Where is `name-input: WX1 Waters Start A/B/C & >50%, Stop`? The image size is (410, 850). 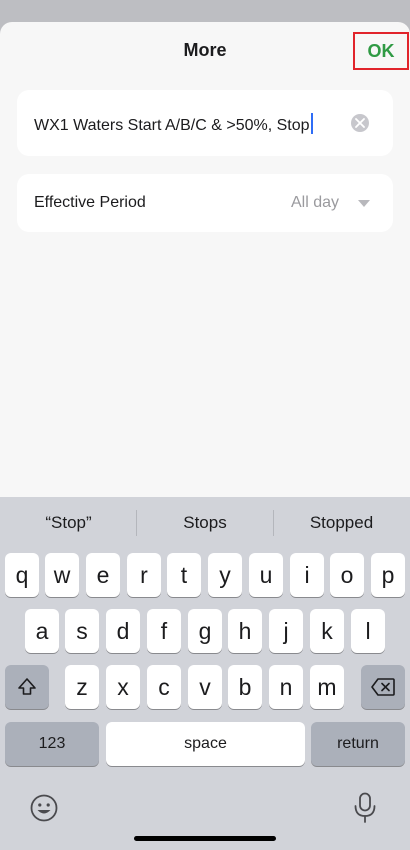 name-input: WX1 Waters Start A/B/C & >50%, Stop is located at coordinates (173, 124).